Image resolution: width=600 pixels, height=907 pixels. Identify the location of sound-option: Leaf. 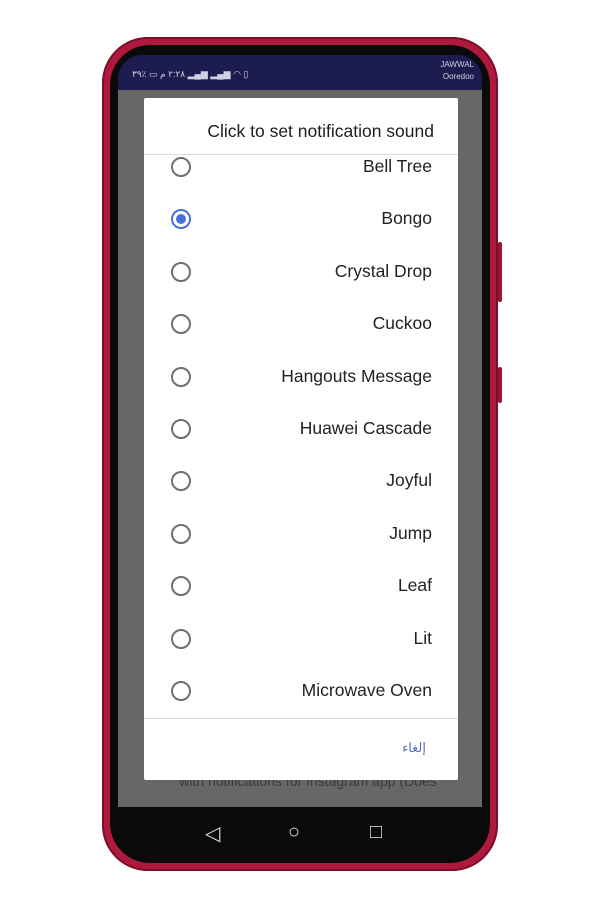
(301, 586).